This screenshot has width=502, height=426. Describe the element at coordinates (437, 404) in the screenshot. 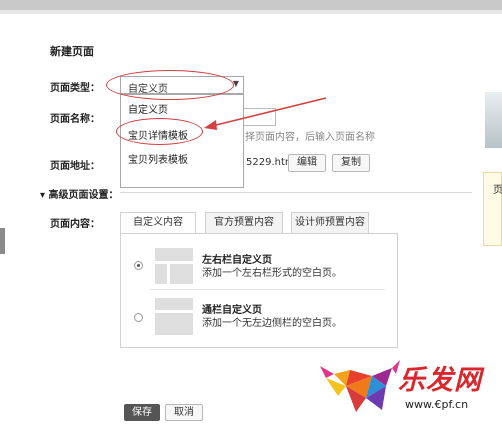

I see `watermark-url: www.€pf.cn` at that location.